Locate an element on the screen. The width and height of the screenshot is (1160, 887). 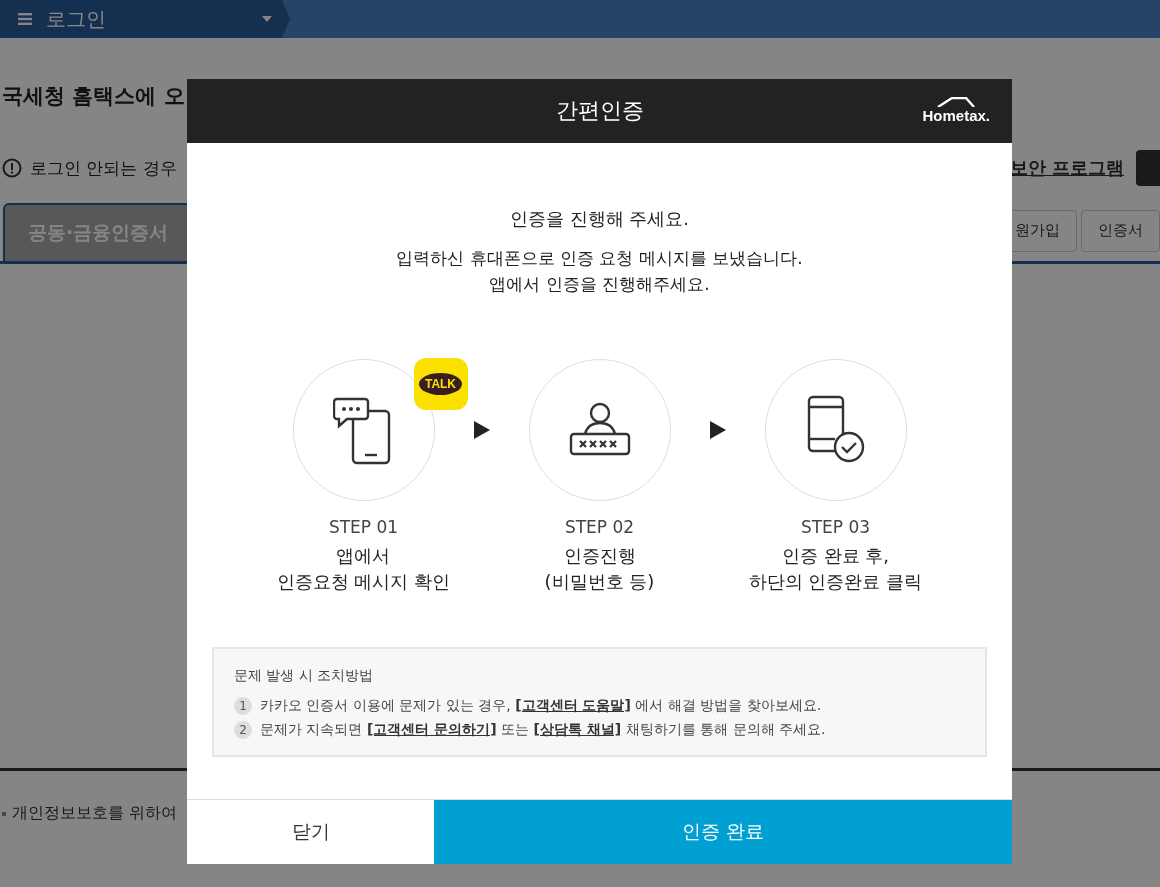
user-password-icon is located at coordinates (599, 430).